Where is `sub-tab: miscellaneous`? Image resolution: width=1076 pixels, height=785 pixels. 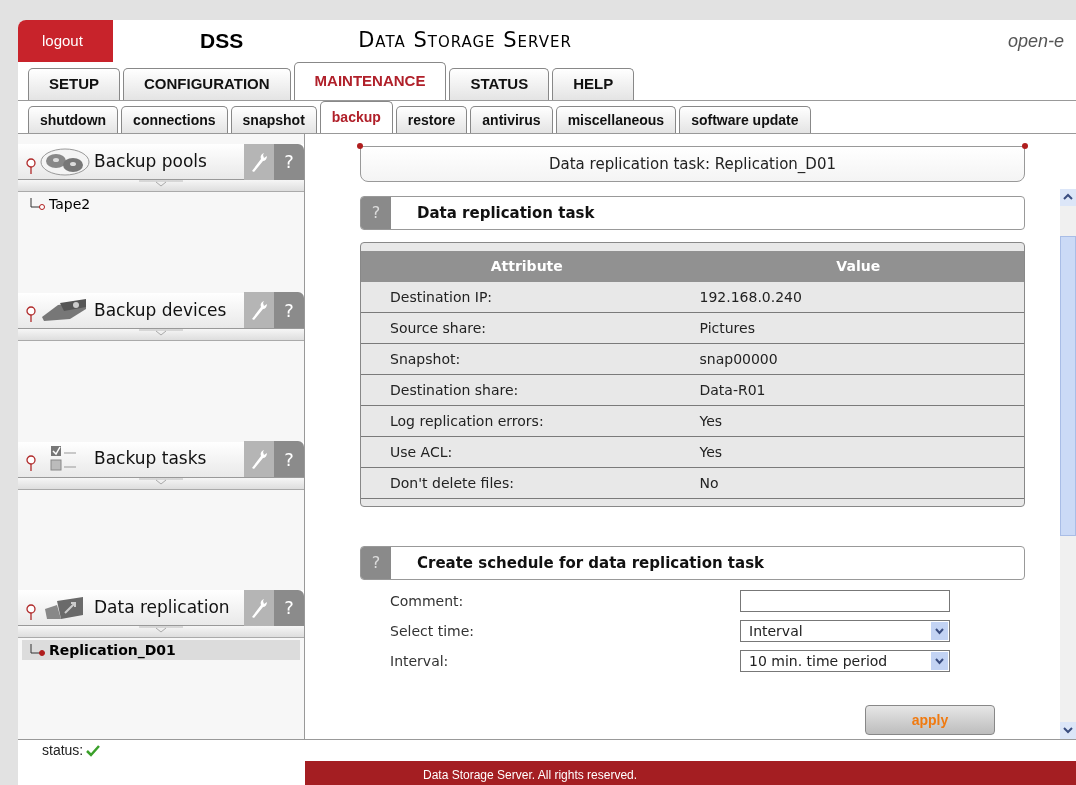 sub-tab: miscellaneous is located at coordinates (616, 119).